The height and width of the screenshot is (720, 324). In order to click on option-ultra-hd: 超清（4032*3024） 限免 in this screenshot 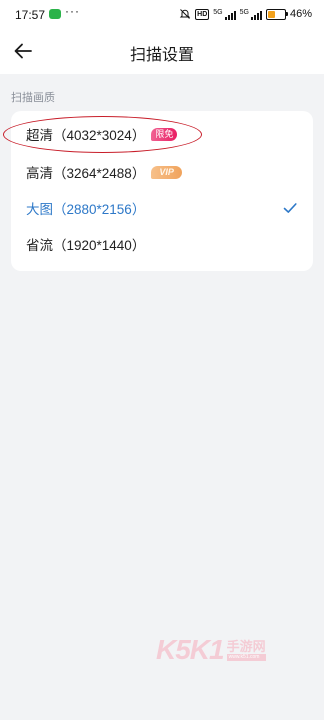, I will do `click(162, 134)`.